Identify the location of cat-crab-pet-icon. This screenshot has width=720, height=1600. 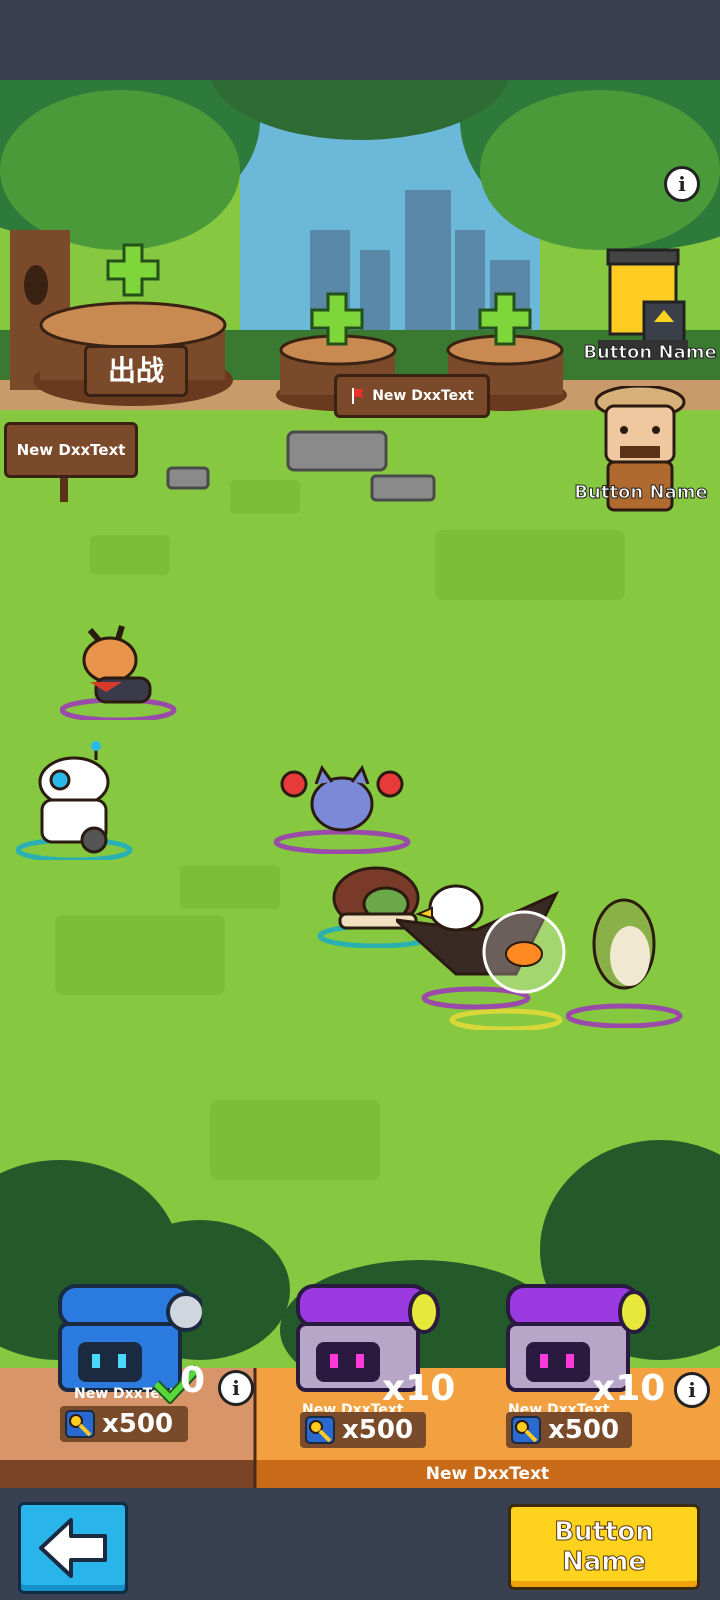
(342, 809).